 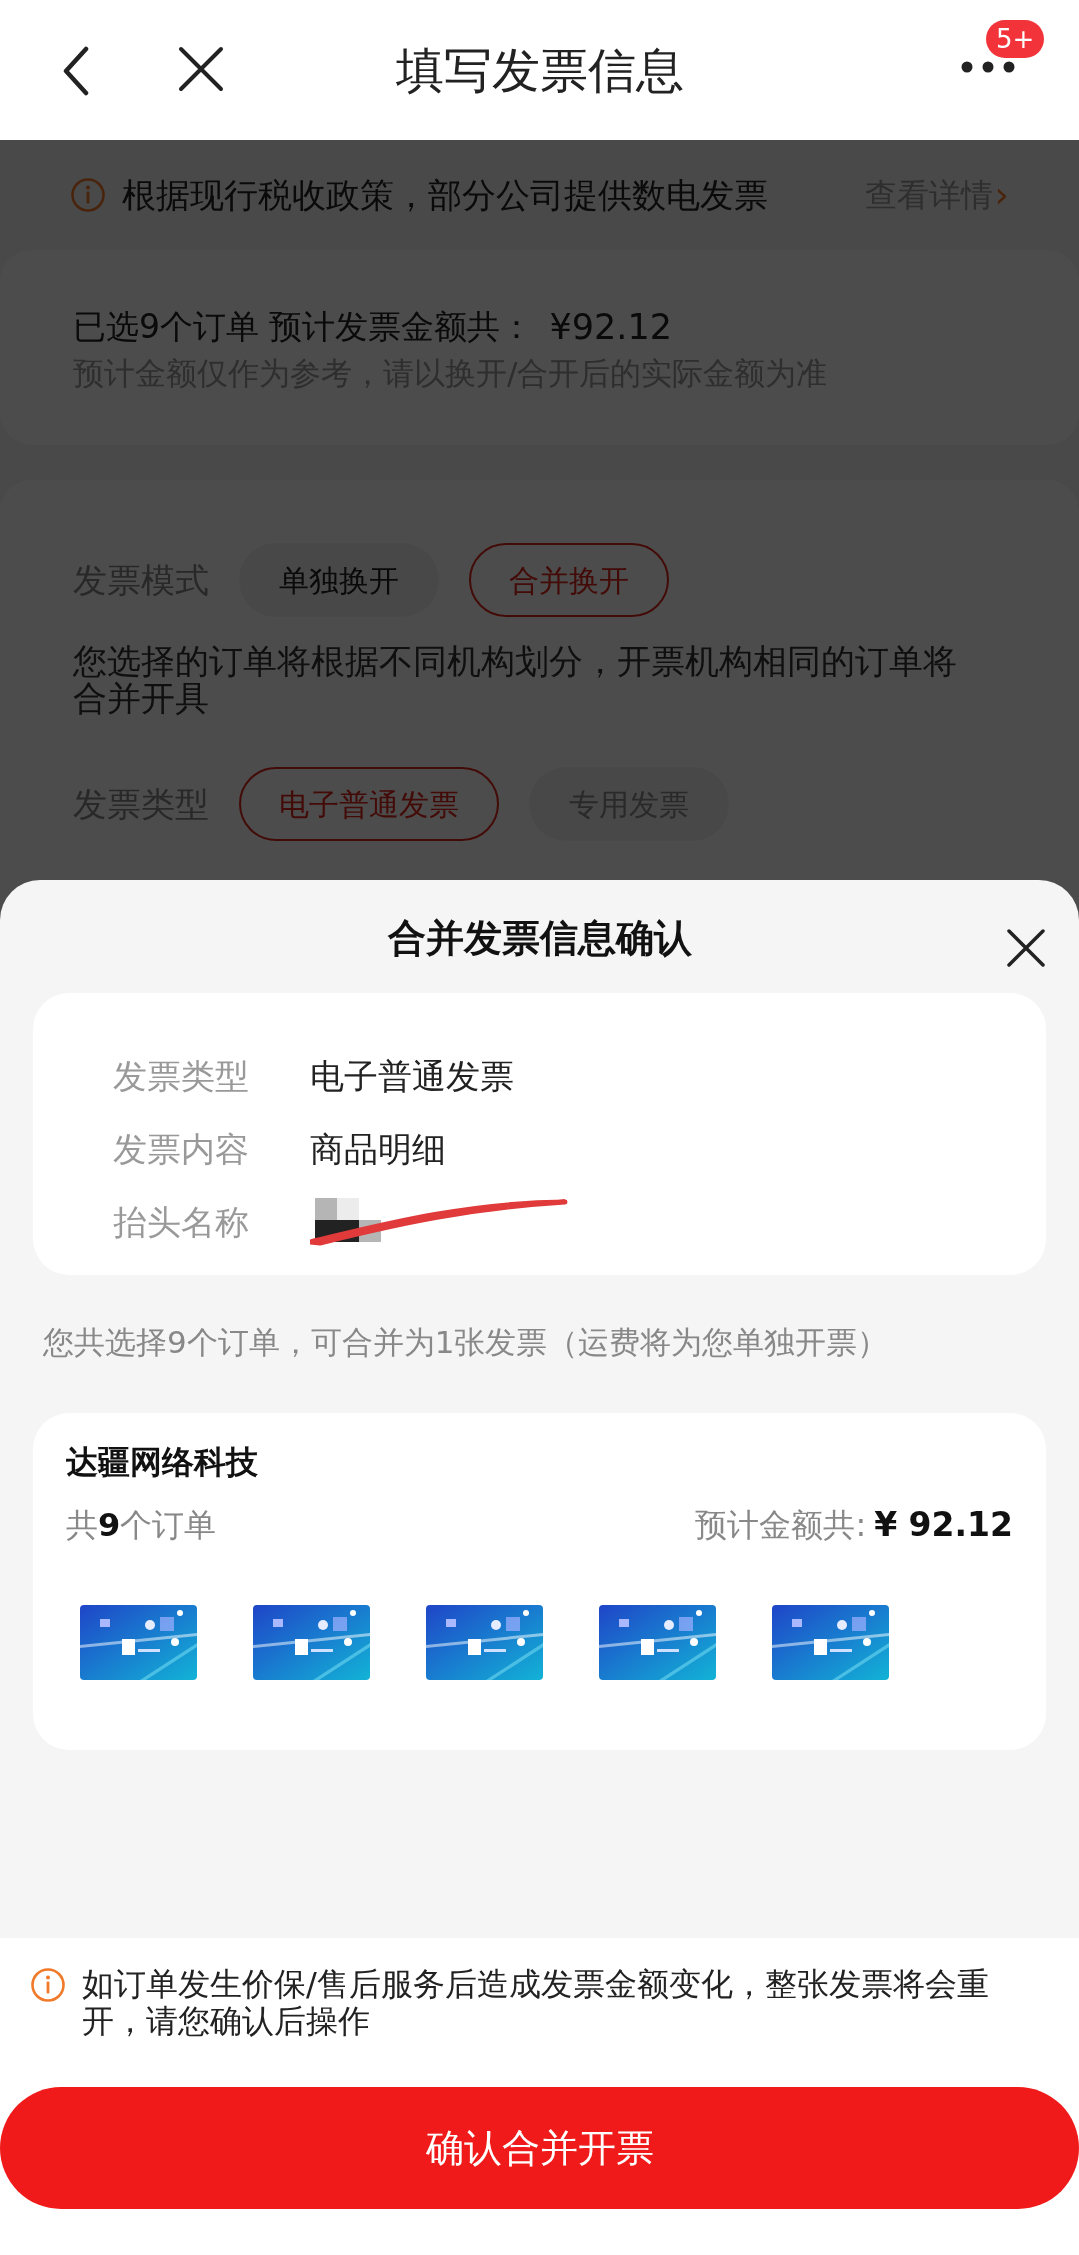 I want to click on field-label: 抬头名称, so click(x=181, y=1222).